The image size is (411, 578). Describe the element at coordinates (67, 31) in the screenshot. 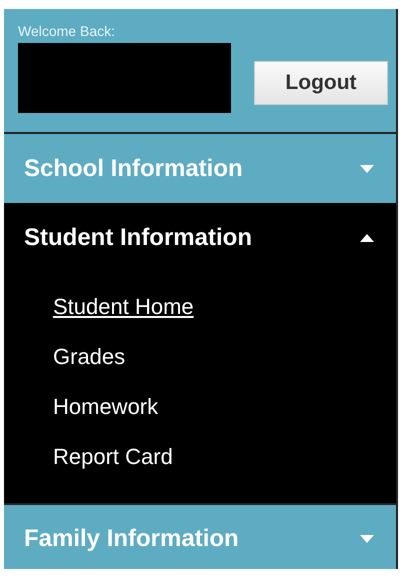

I see `welcome-label: Welcome Back:` at that location.